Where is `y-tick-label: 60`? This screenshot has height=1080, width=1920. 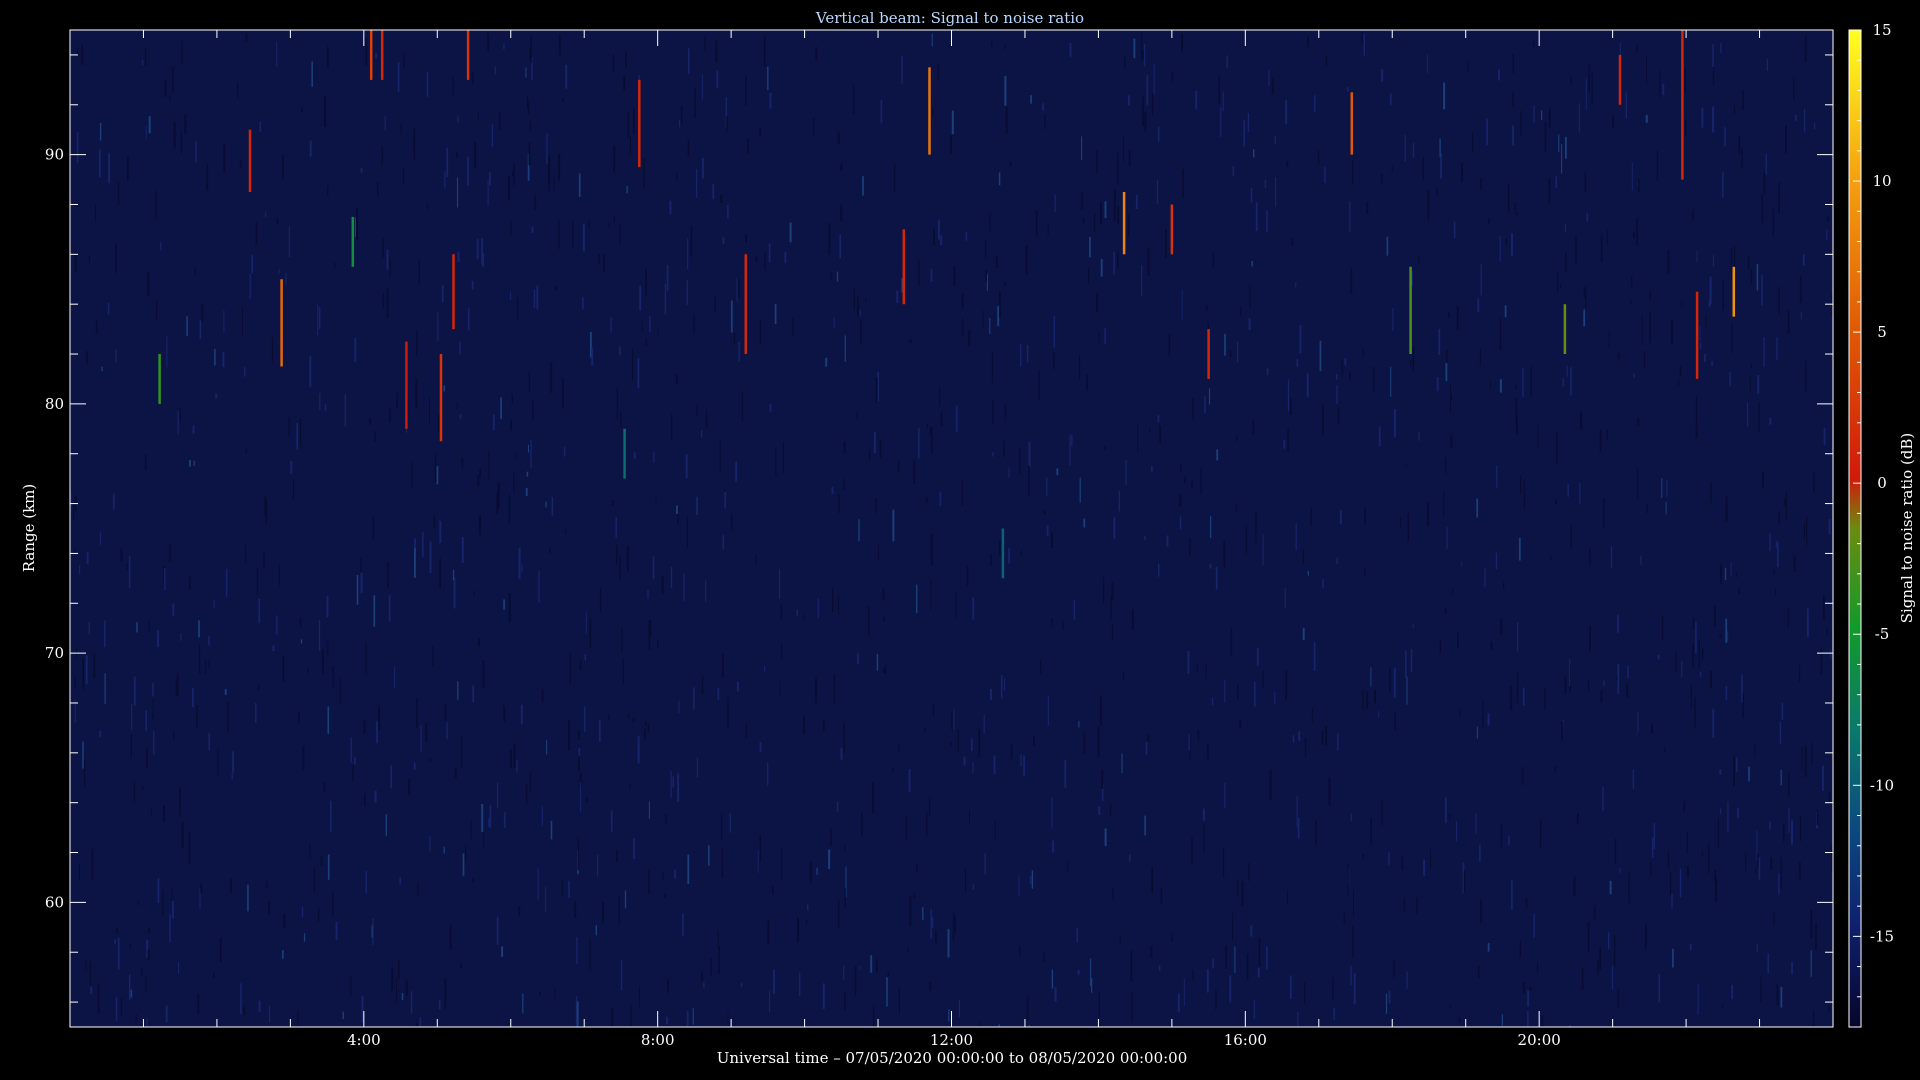 y-tick-label: 60 is located at coordinates (54, 902).